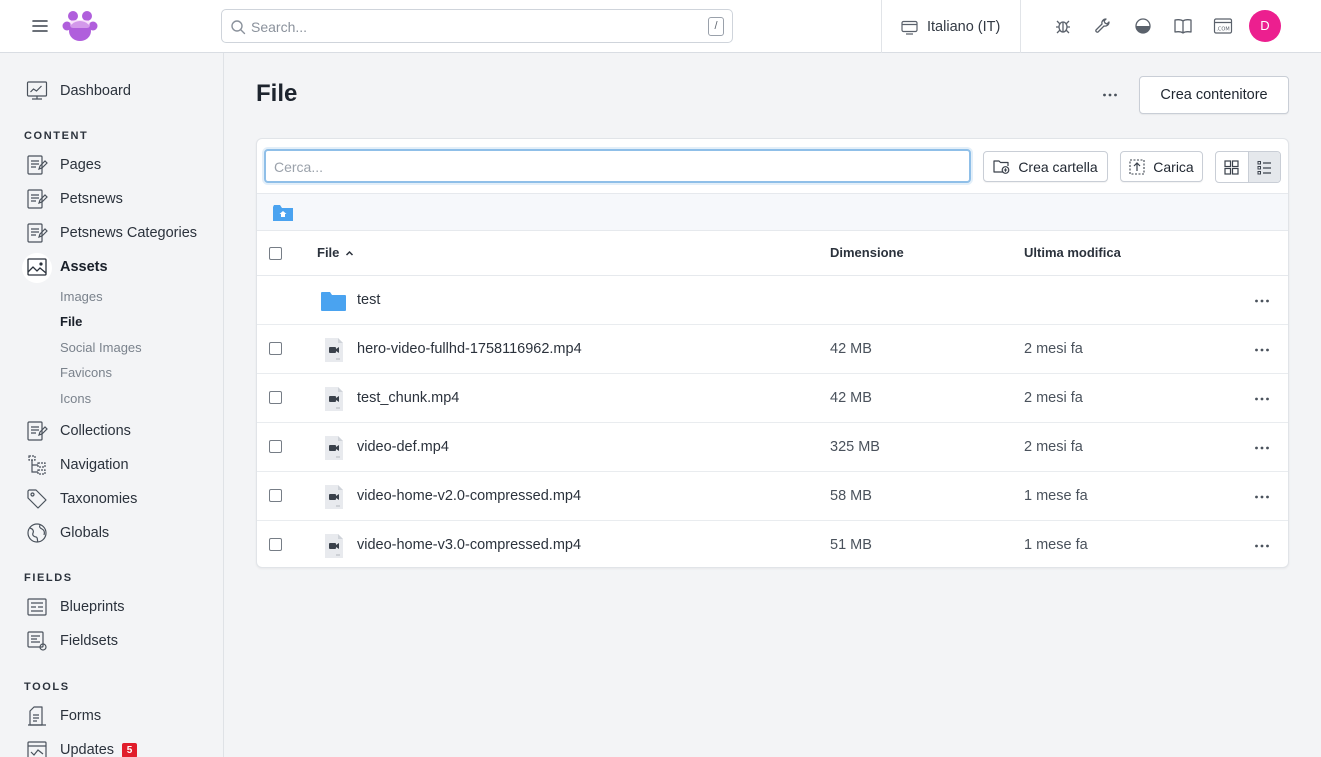 Image resolution: width=1321 pixels, height=757 pixels. Describe the element at coordinates (77, 465) in the screenshot. I see `sidebar-item-navigation: Navigation` at that location.